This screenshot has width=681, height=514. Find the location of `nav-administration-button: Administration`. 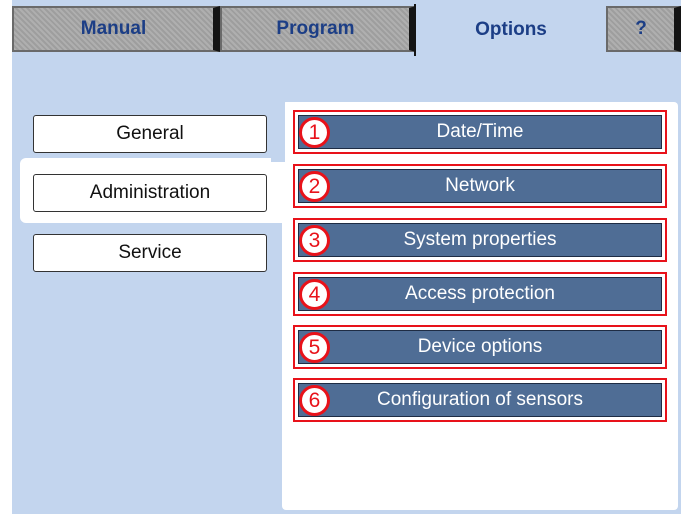

nav-administration-button: Administration is located at coordinates (150, 193).